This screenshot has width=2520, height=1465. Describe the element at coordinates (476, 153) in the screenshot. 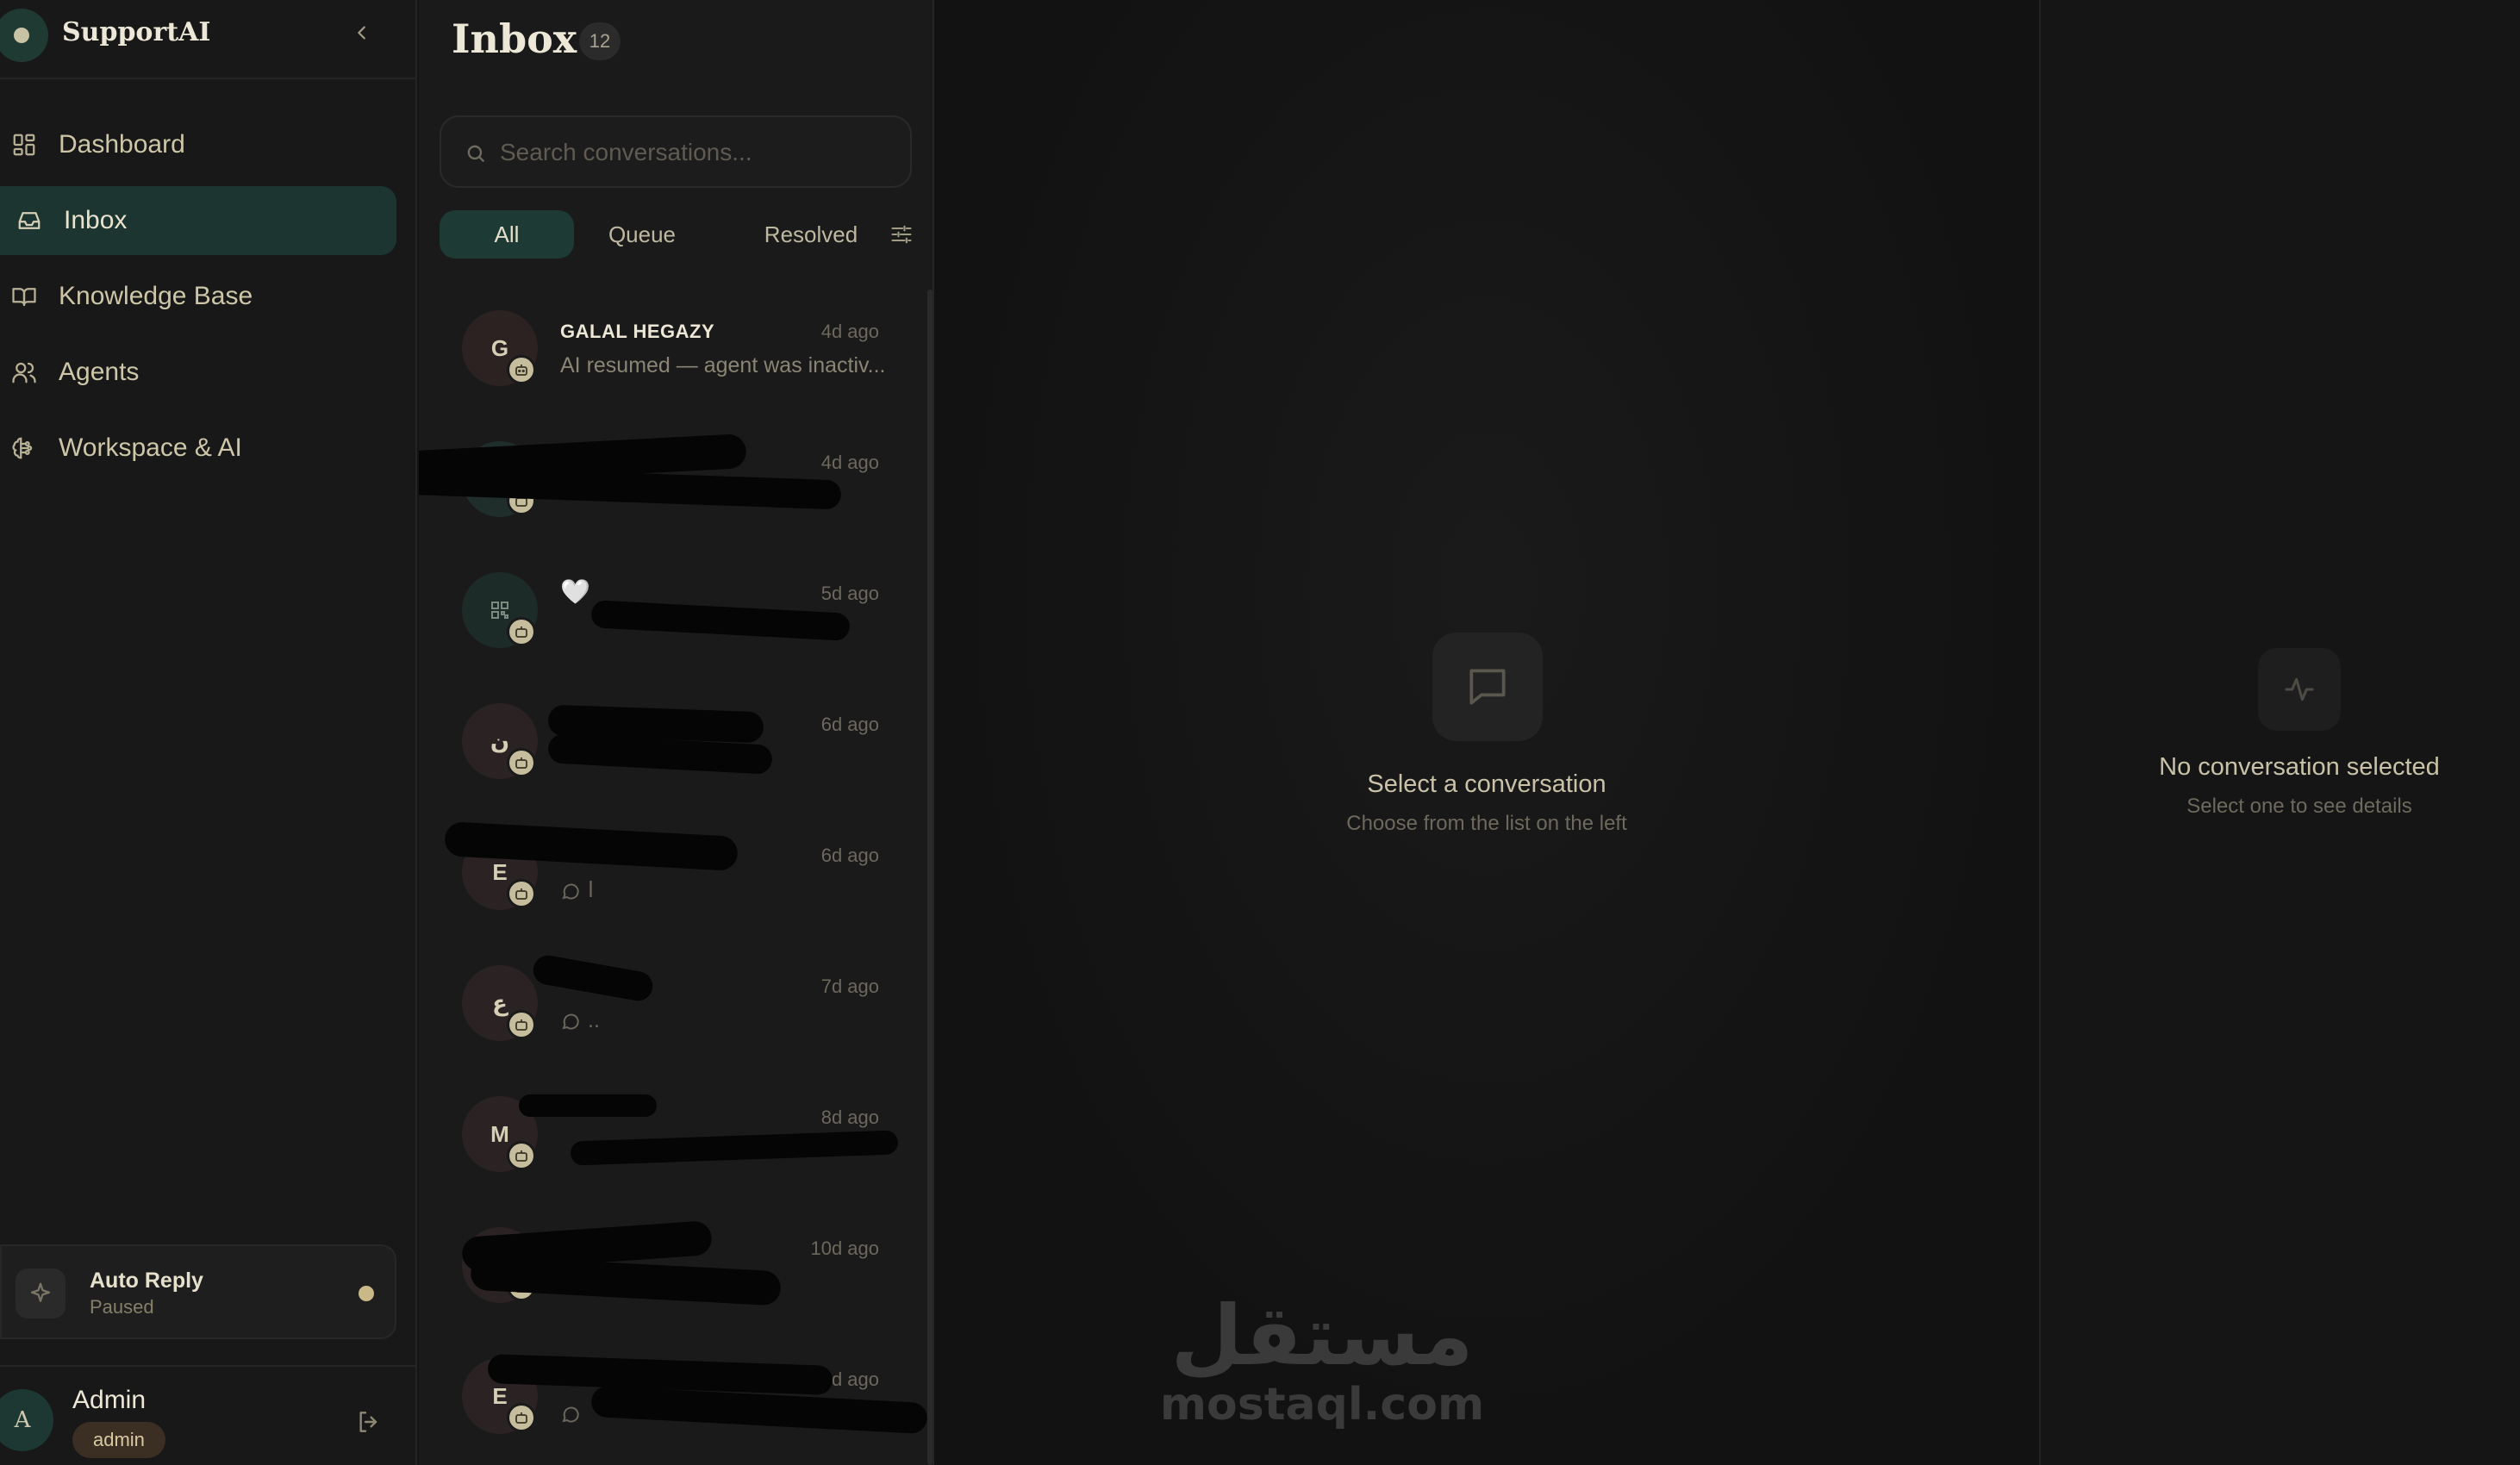

I see `search-icon` at that location.